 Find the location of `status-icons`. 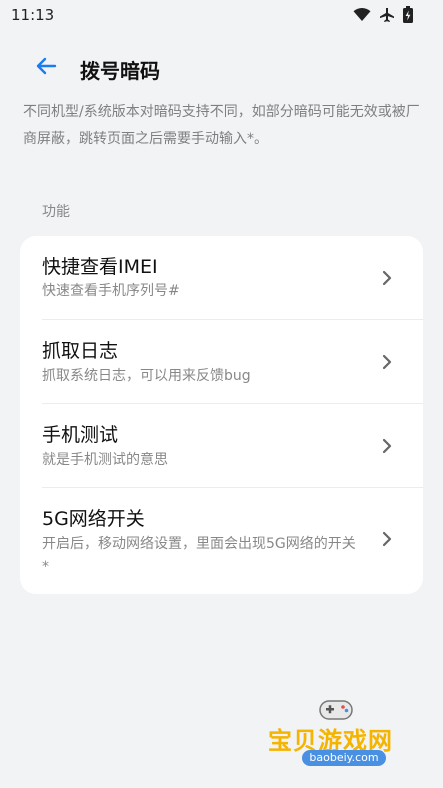

status-icons is located at coordinates (383, 14).